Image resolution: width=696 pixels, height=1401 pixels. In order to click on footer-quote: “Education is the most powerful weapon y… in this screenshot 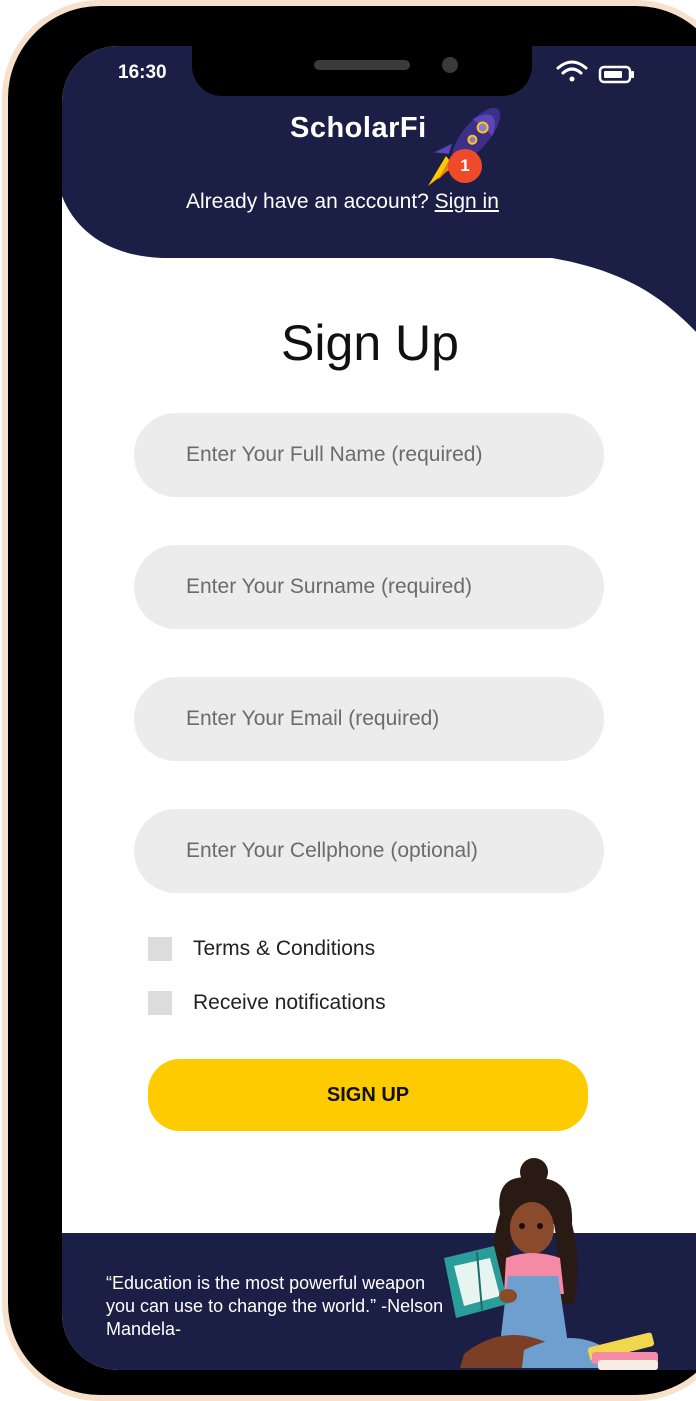, I will do `click(275, 1306)`.